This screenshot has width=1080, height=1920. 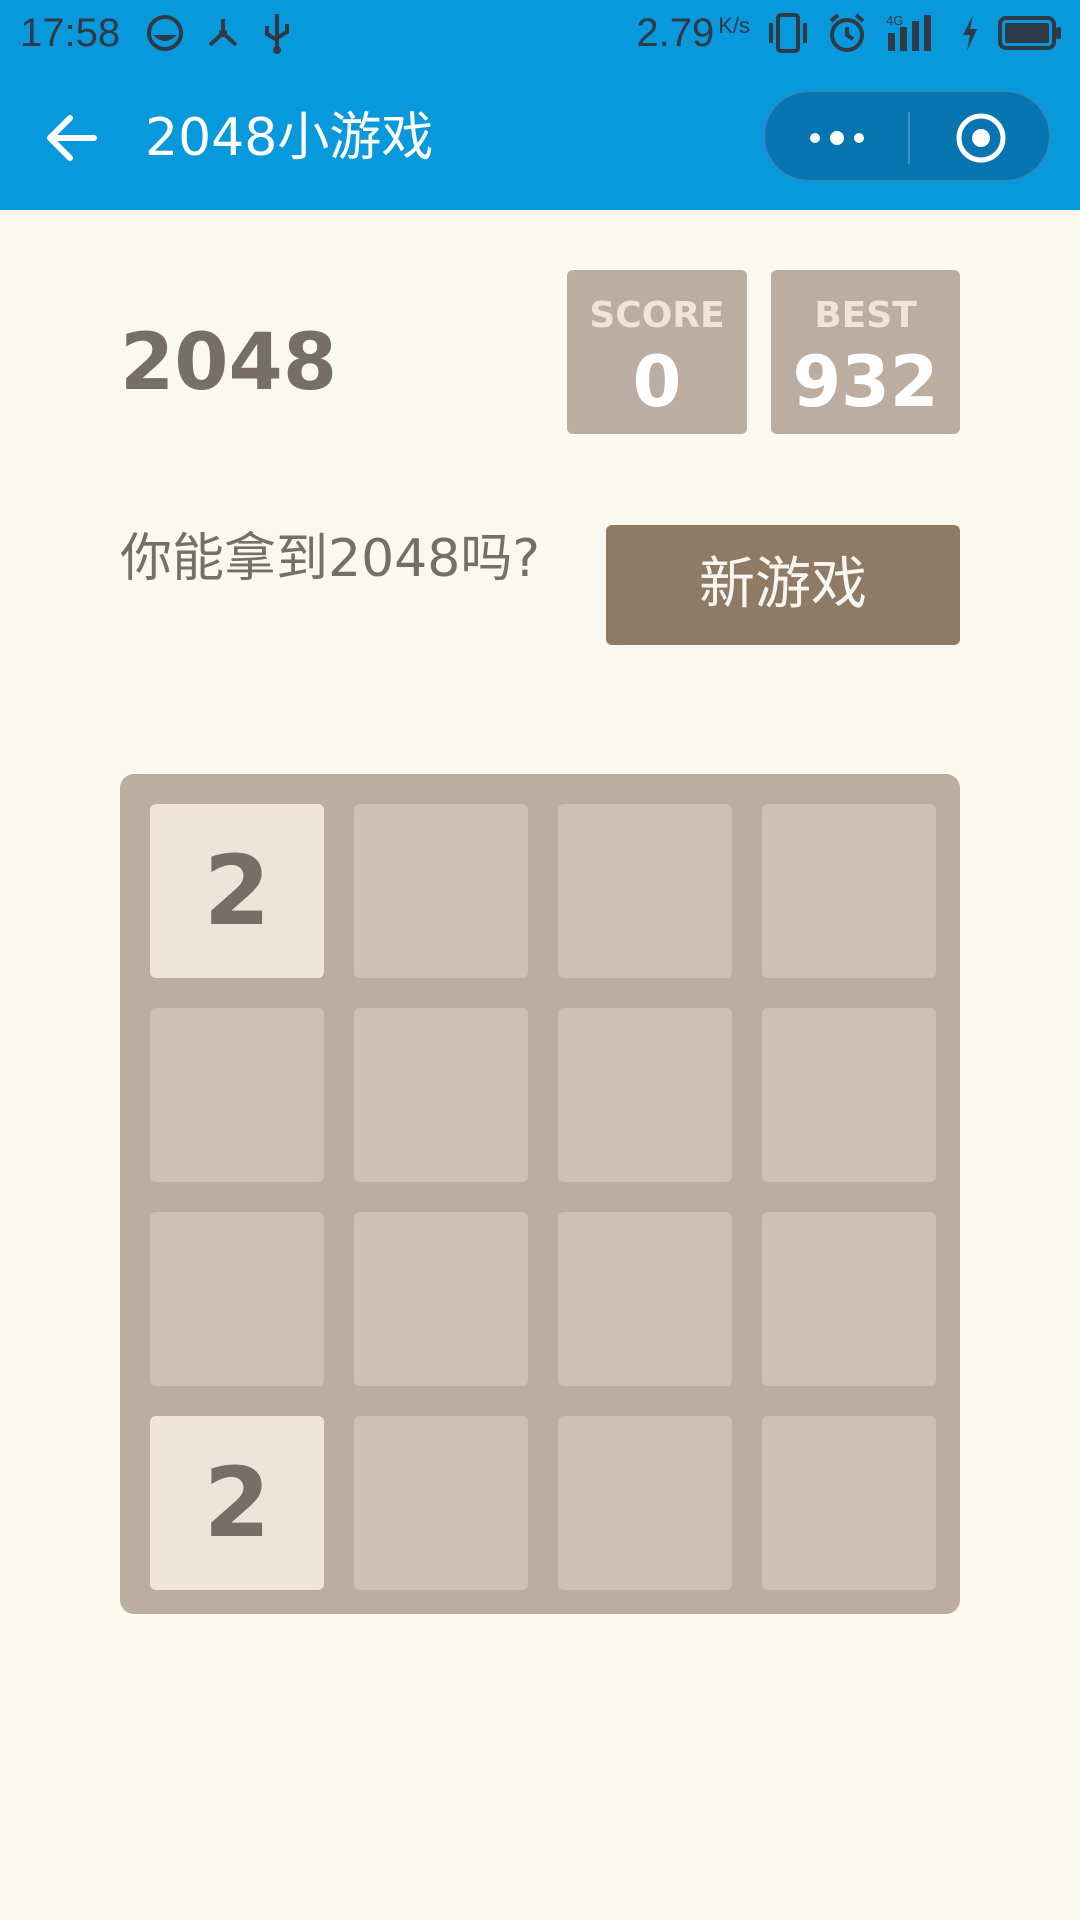 What do you see at coordinates (837, 138) in the screenshot?
I see `more-dots-icon` at bounding box center [837, 138].